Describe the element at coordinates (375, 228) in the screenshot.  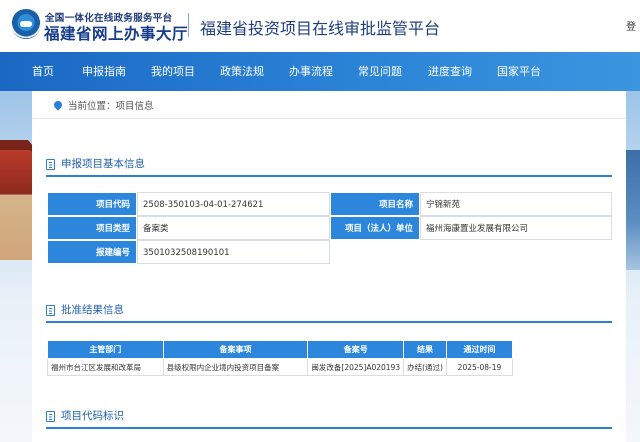
I see `legal-unit-label: 项目（法人）单位` at that location.